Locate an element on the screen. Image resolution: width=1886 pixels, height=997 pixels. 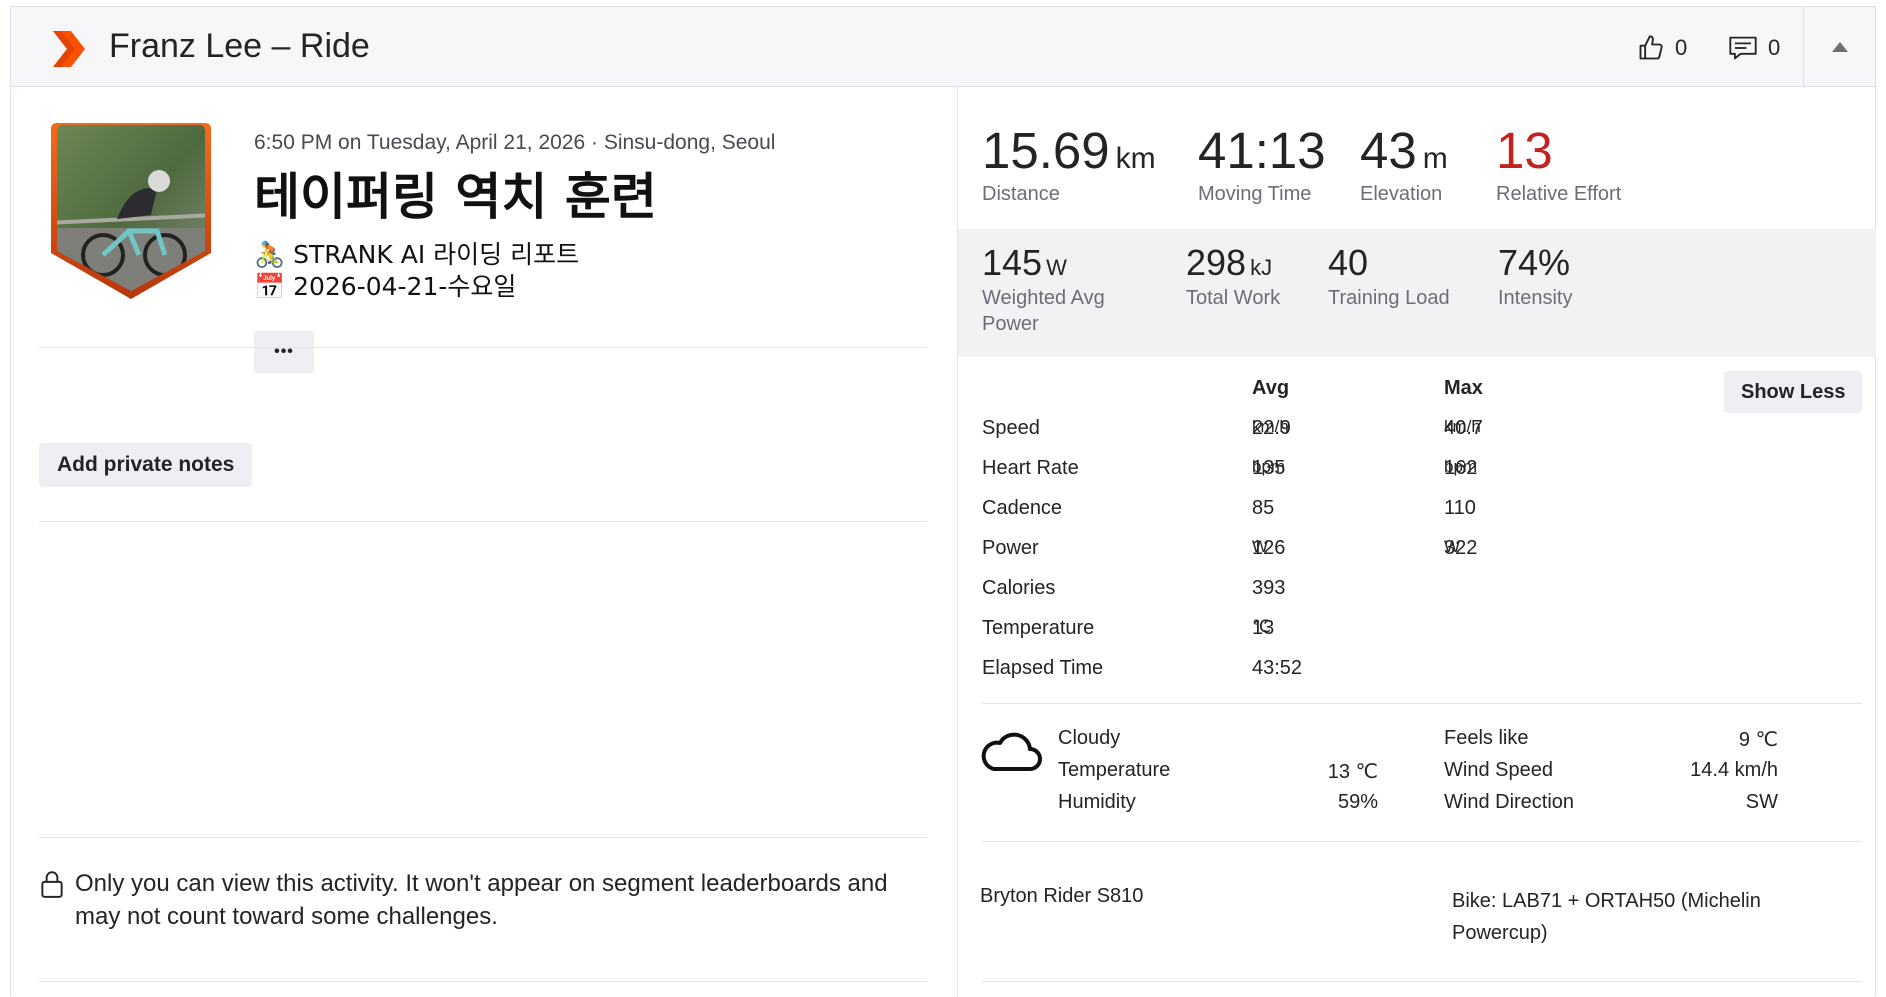
weather-condition: Cloudy is located at coordinates (1089, 738).